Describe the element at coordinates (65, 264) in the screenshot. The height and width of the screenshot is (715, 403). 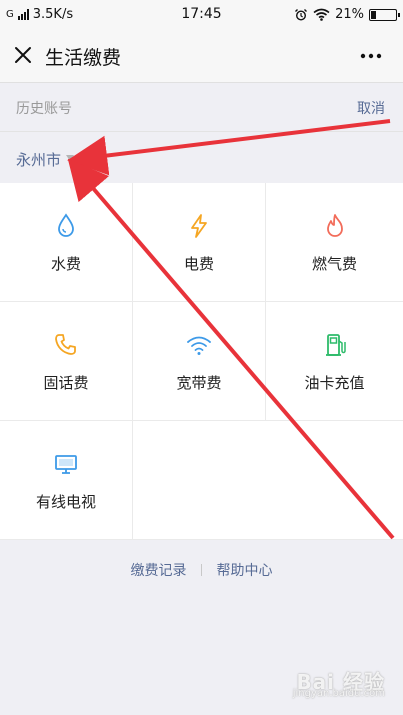
I see `service-label: 水费` at that location.